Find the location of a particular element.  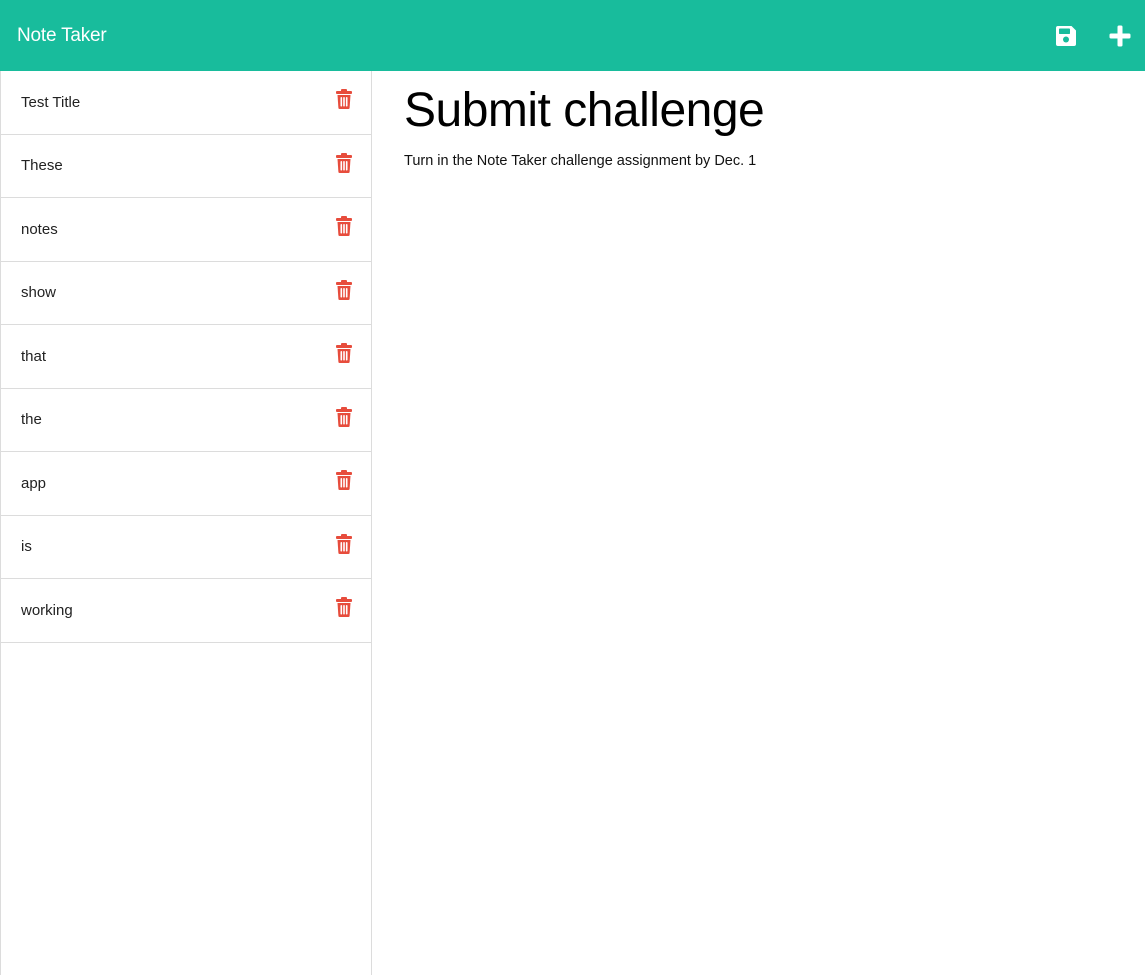

navbar-actions is located at coordinates (1099, 35).